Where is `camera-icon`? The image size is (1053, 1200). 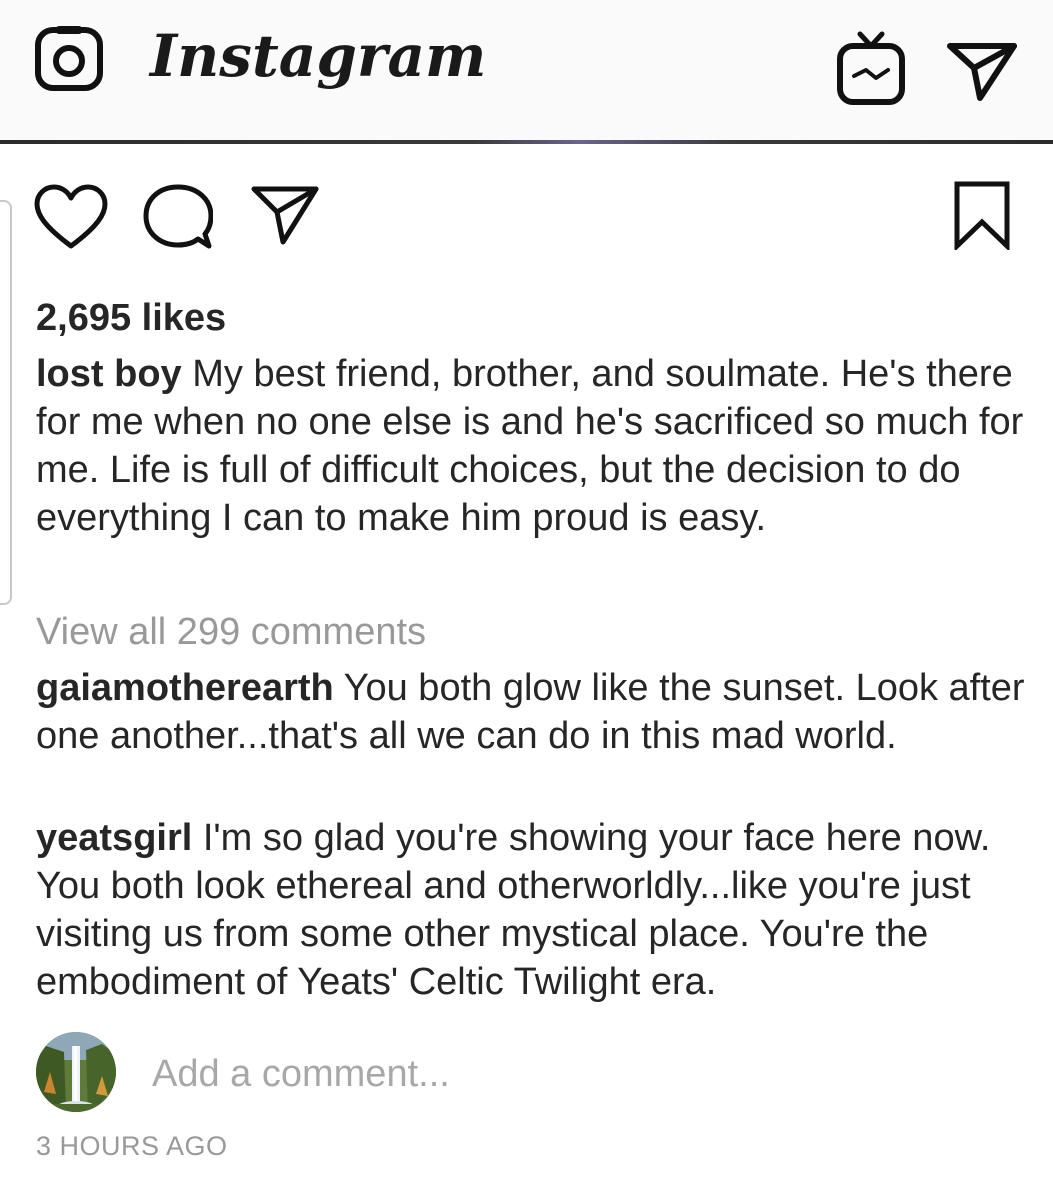
camera-icon is located at coordinates (69, 58).